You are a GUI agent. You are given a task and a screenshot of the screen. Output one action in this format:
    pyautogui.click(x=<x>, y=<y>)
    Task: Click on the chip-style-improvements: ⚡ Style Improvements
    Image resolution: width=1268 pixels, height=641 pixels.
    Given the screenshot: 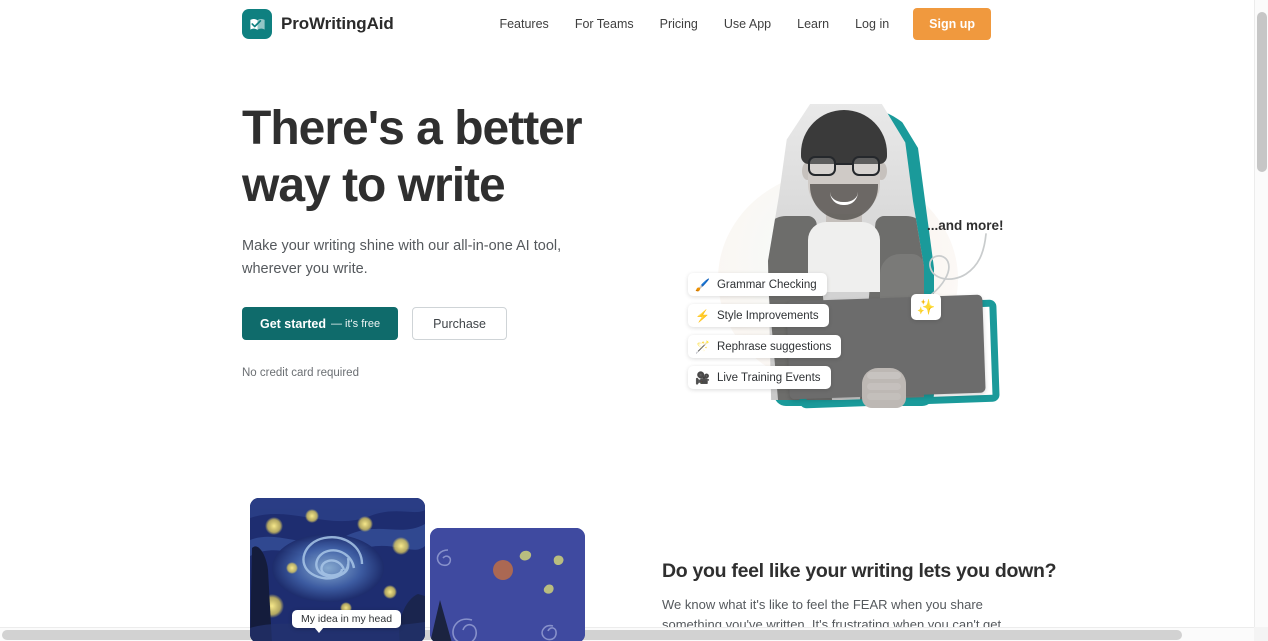 What is the action you would take?
    pyautogui.click(x=758, y=315)
    